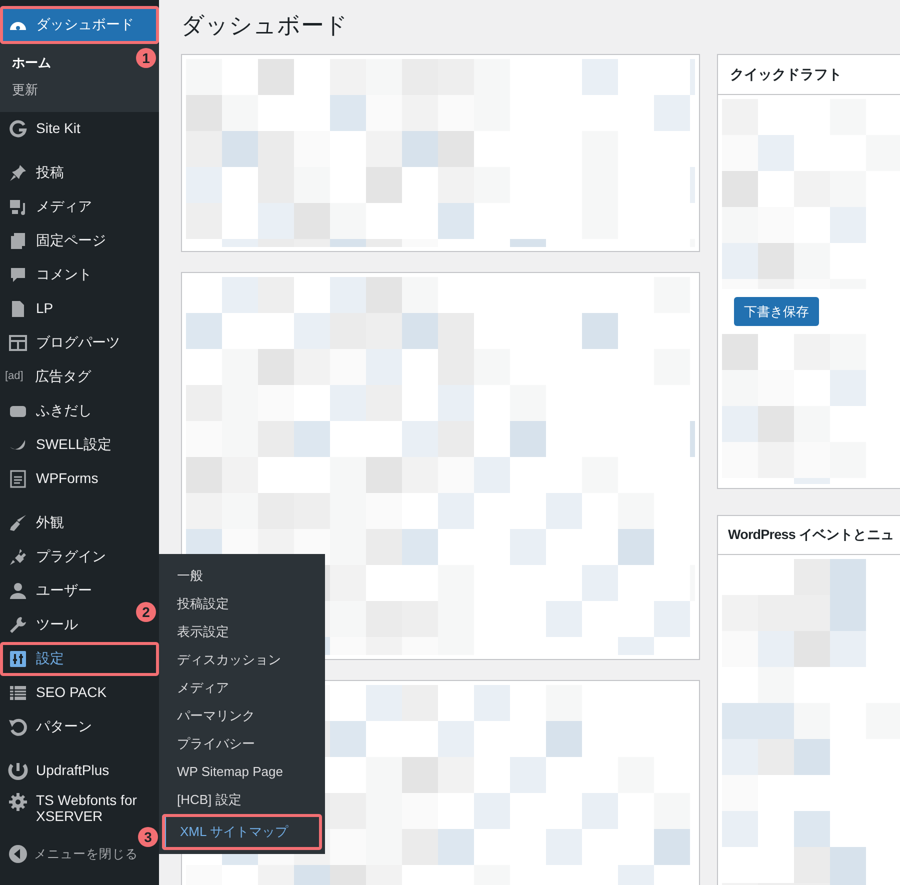 This screenshot has height=885, width=900. Describe the element at coordinates (242, 744) in the screenshot. I see `flyout-item: プライバシー` at that location.